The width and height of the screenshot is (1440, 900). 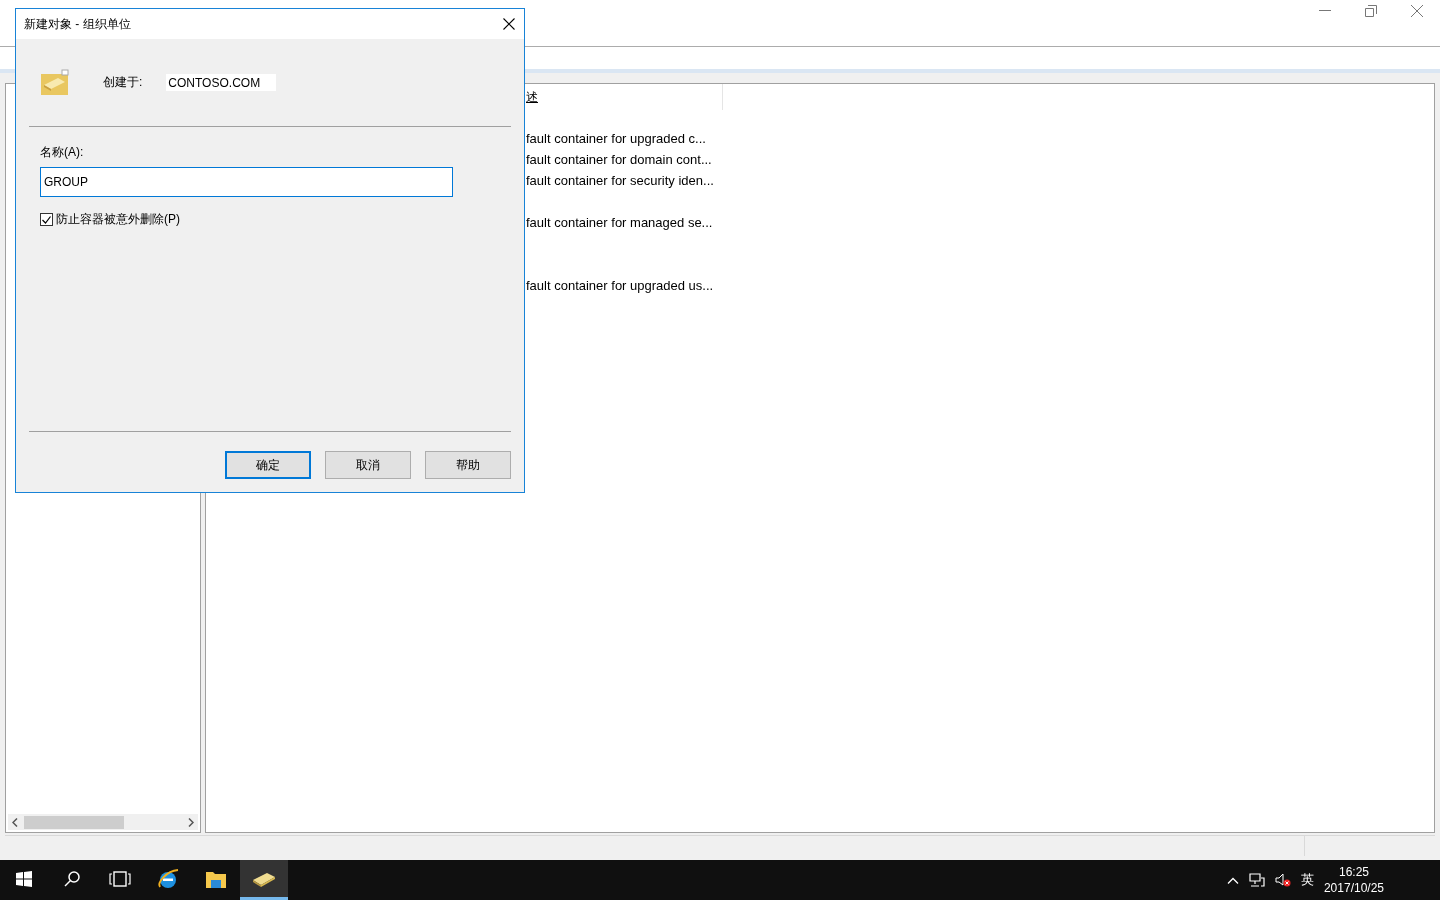 What do you see at coordinates (1307, 880) in the screenshot?
I see `input-language: 英` at bounding box center [1307, 880].